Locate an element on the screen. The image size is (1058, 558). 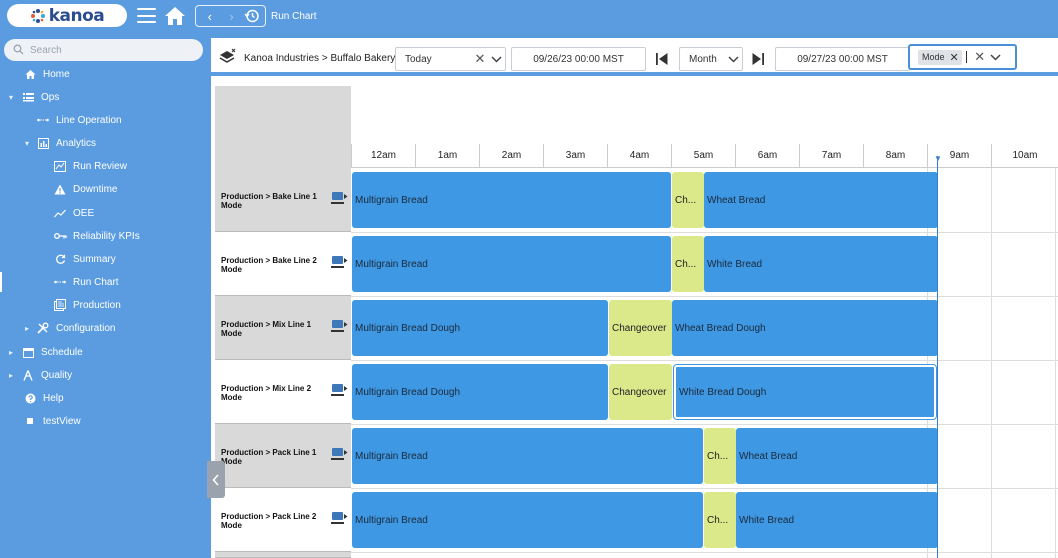
home-icon is located at coordinates (175, 16).